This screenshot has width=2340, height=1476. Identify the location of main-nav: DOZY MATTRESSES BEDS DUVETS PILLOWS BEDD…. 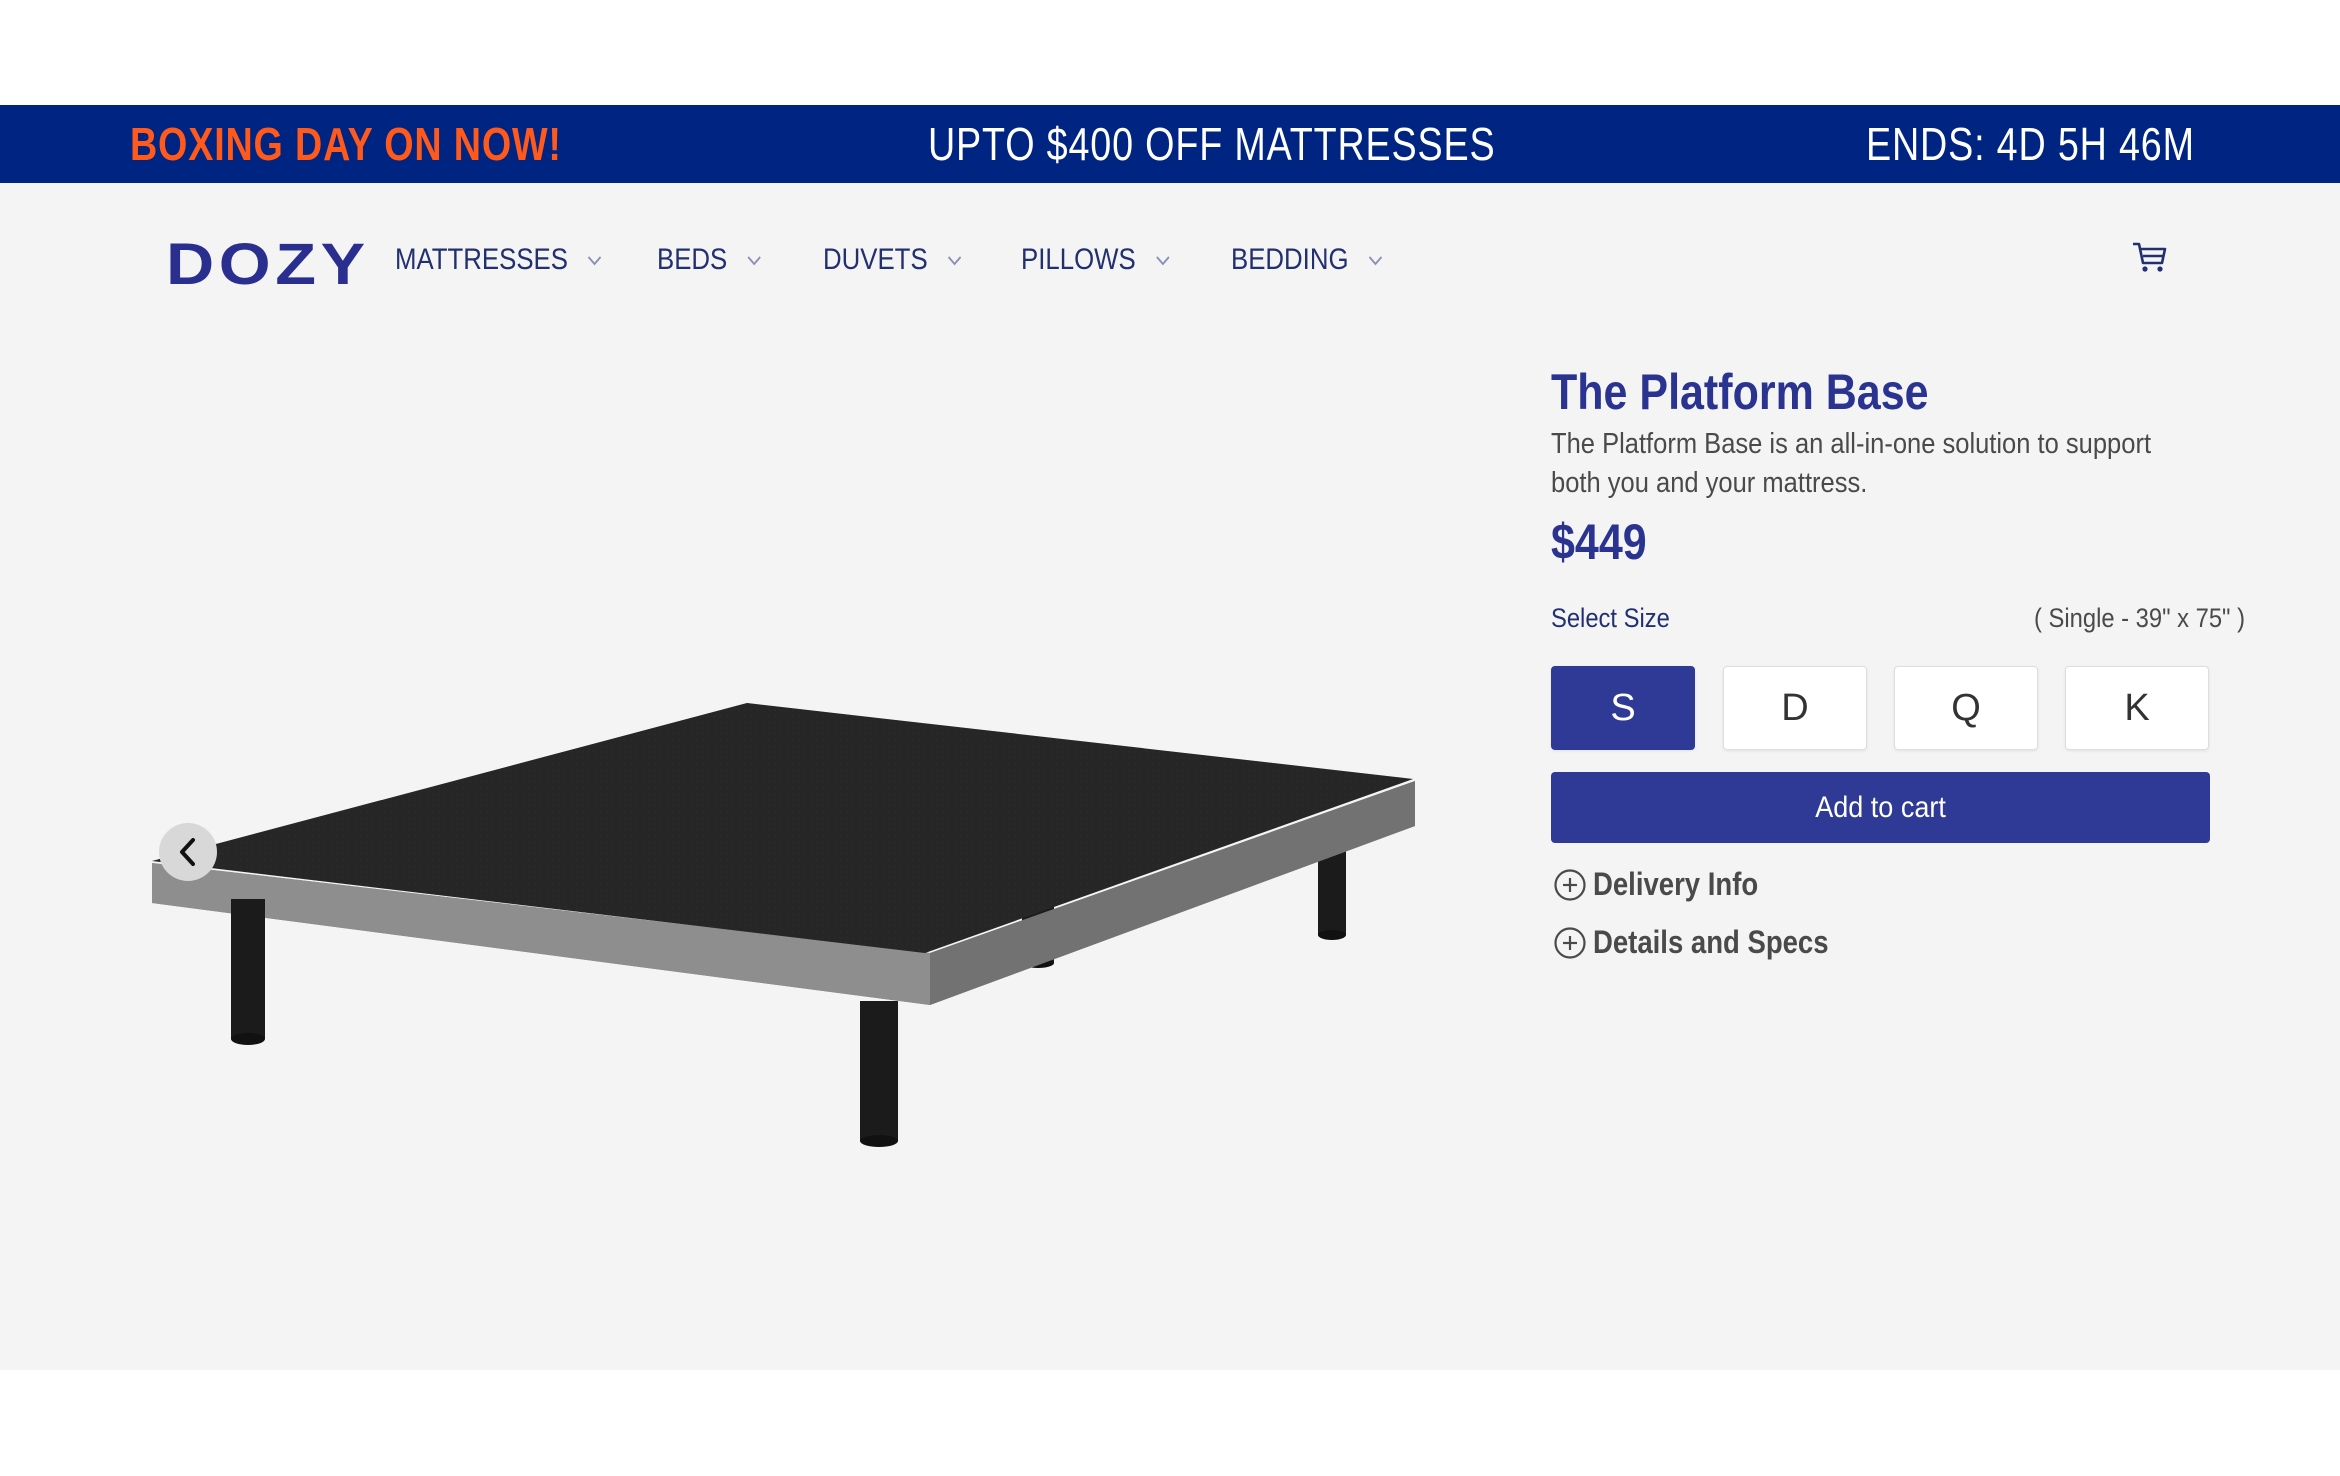
(1170, 258).